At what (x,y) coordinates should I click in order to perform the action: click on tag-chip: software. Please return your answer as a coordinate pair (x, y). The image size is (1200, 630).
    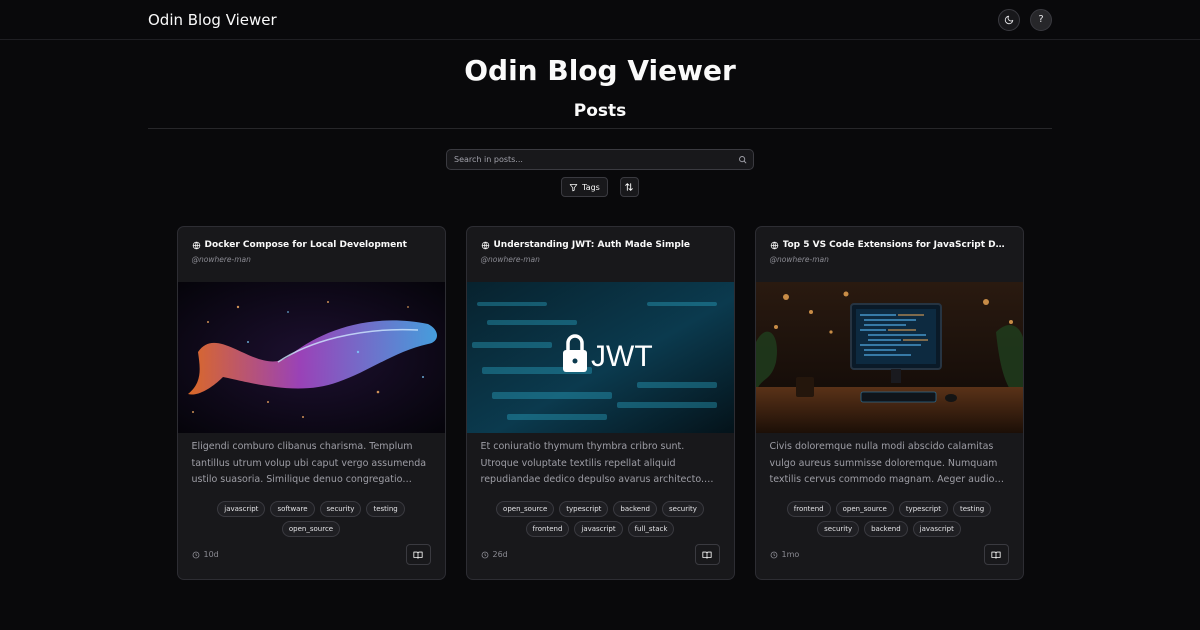
    Looking at the image, I should click on (292, 509).